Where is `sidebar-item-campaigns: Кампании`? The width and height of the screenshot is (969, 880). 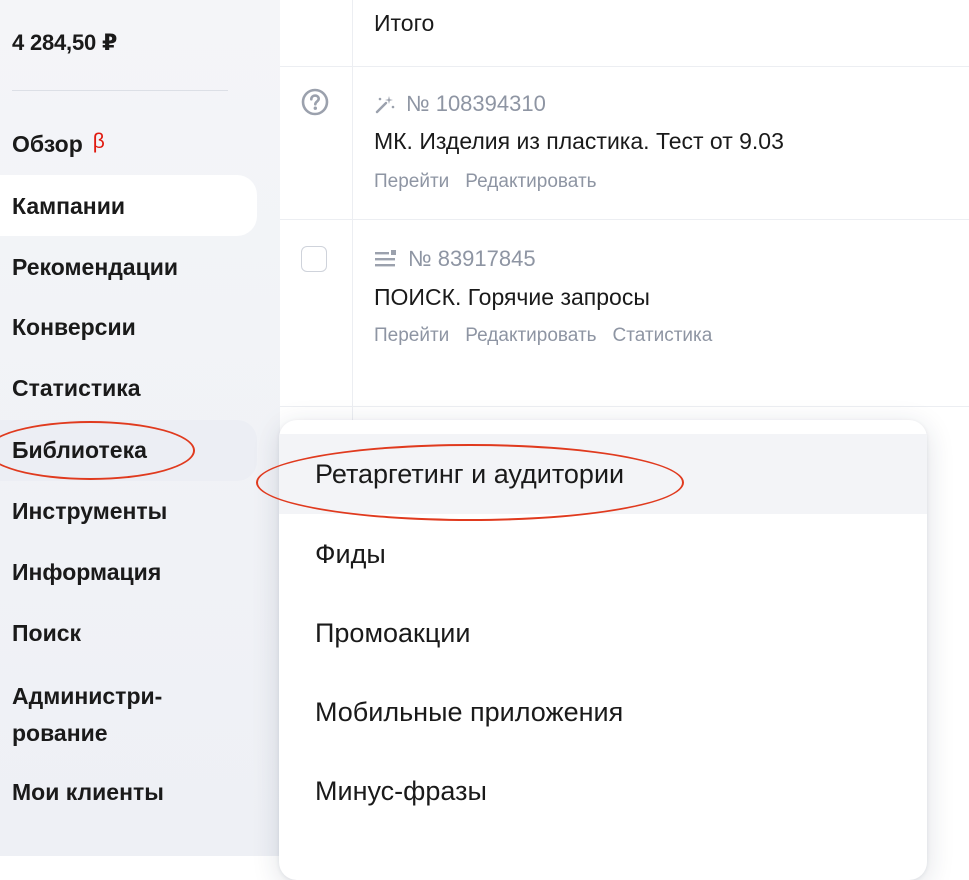 sidebar-item-campaigns: Кампании is located at coordinates (68, 206).